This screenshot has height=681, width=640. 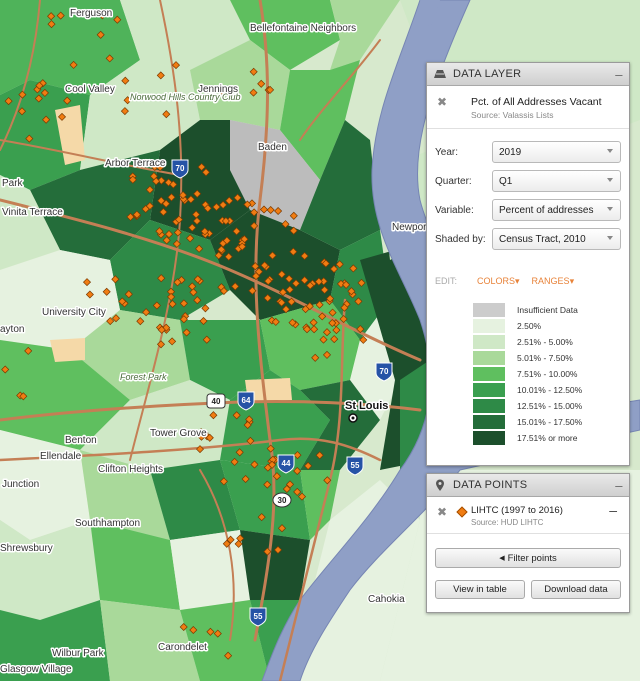 I want to click on legend-label: 12.51% - 15.00%, so click(x=550, y=406).